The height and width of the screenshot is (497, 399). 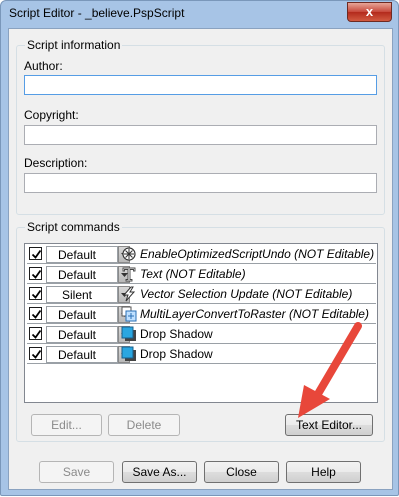 I want to click on text-tool-icon, so click(x=129, y=274).